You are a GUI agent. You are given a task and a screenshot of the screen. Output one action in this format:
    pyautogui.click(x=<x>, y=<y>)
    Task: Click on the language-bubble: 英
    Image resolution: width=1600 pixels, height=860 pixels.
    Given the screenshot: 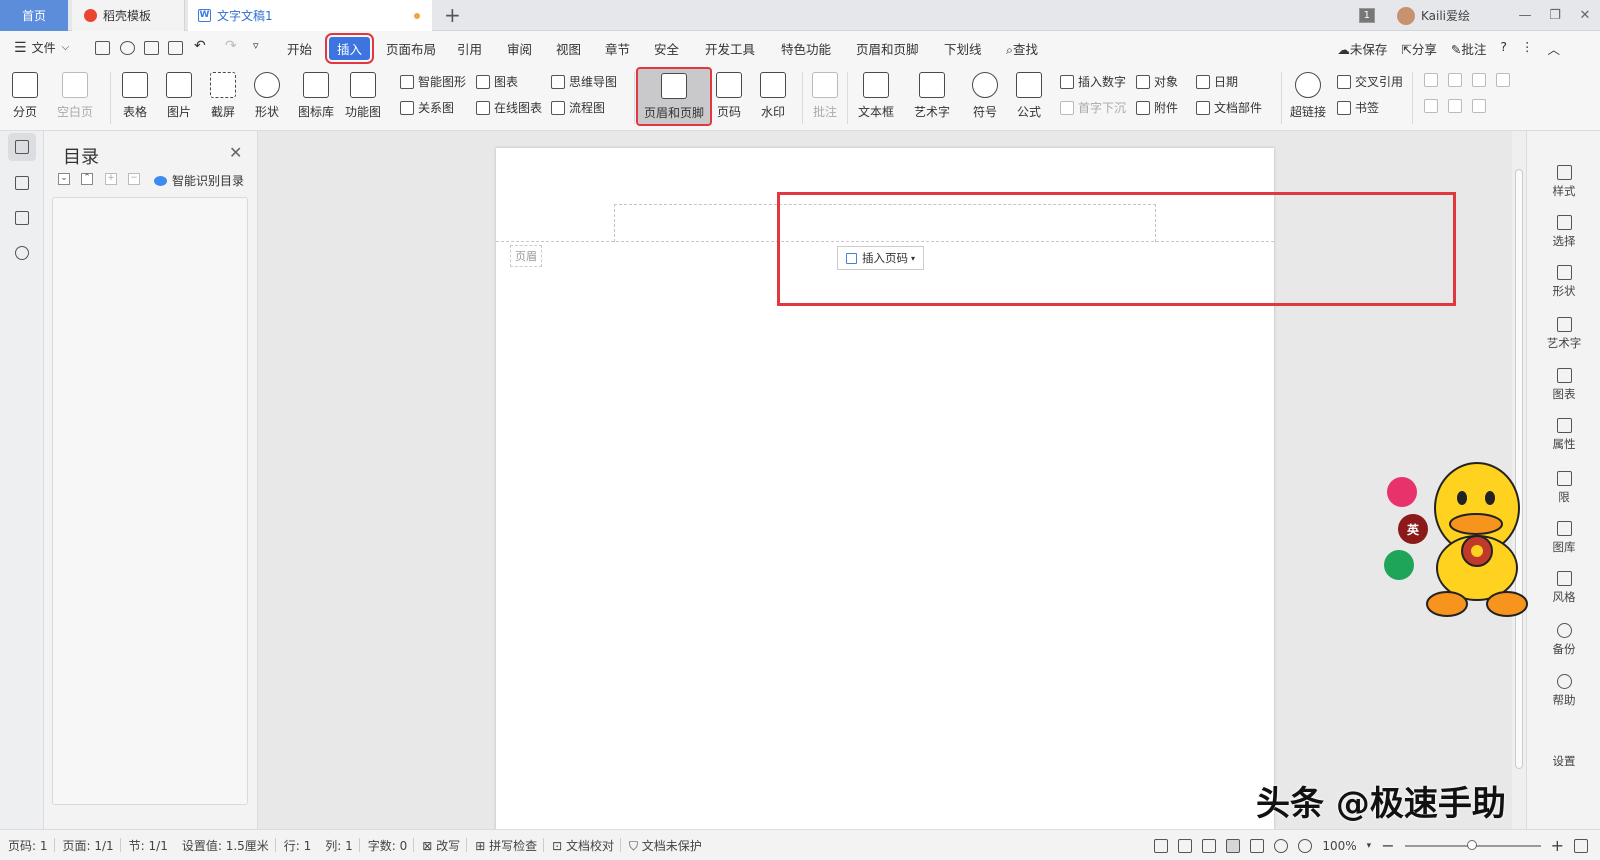 What is the action you would take?
    pyautogui.click(x=1413, y=529)
    